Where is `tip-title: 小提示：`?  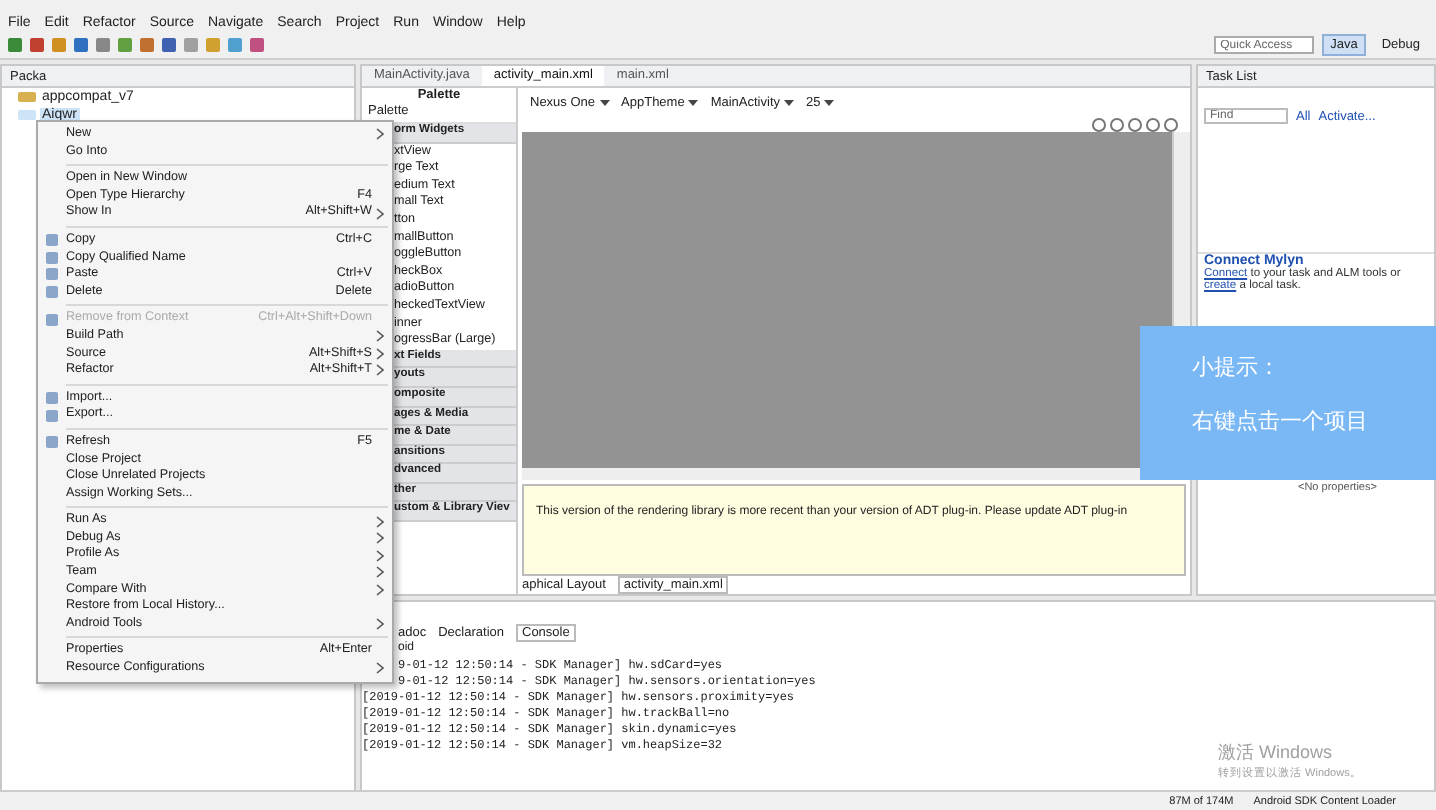 tip-title: 小提示： is located at coordinates (1237, 367).